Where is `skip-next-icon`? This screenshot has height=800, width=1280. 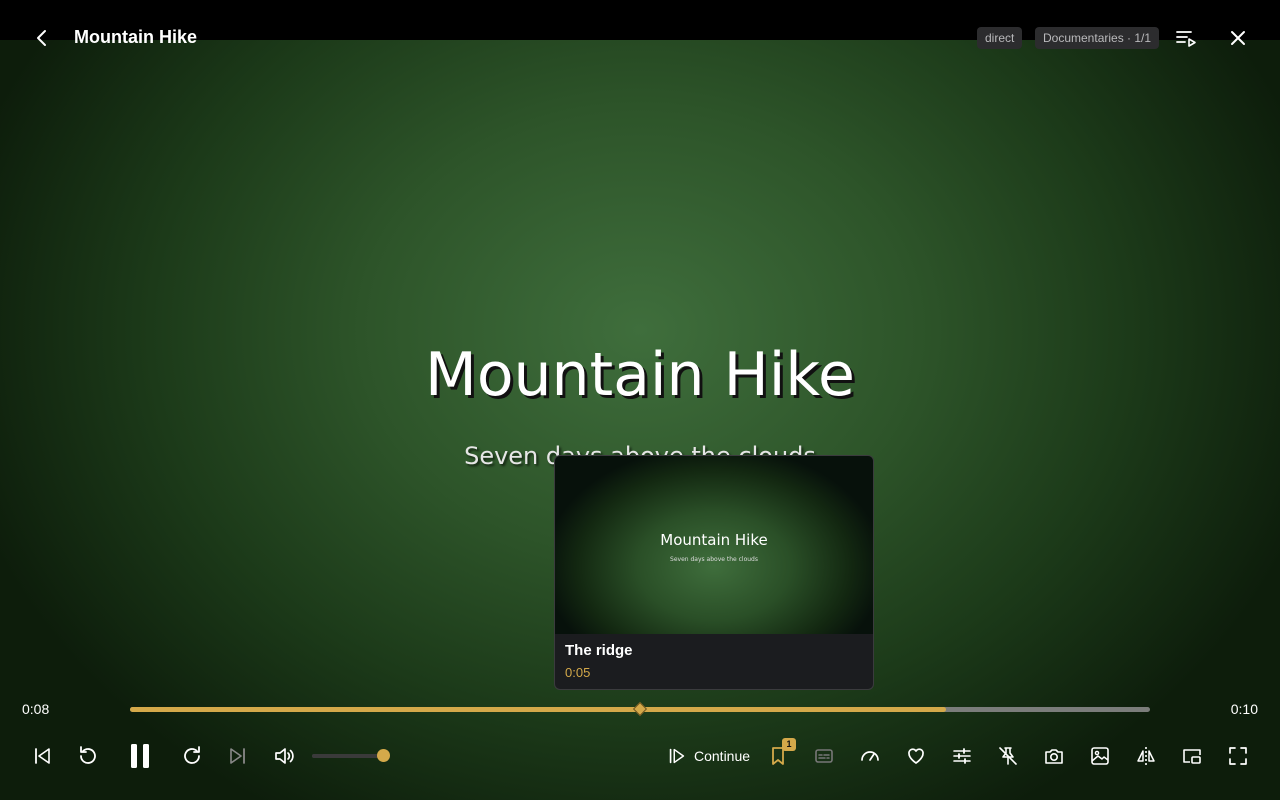
skip-next-icon is located at coordinates (237, 756).